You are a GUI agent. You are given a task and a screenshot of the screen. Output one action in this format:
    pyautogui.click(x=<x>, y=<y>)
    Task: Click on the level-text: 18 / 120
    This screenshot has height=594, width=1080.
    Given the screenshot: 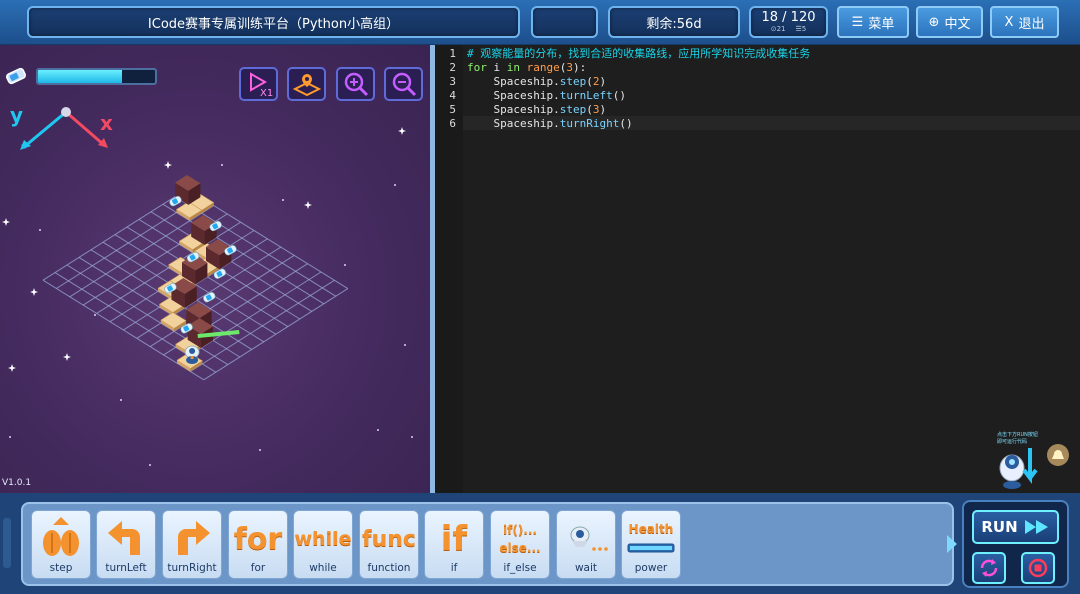 What is the action you would take?
    pyautogui.click(x=788, y=17)
    